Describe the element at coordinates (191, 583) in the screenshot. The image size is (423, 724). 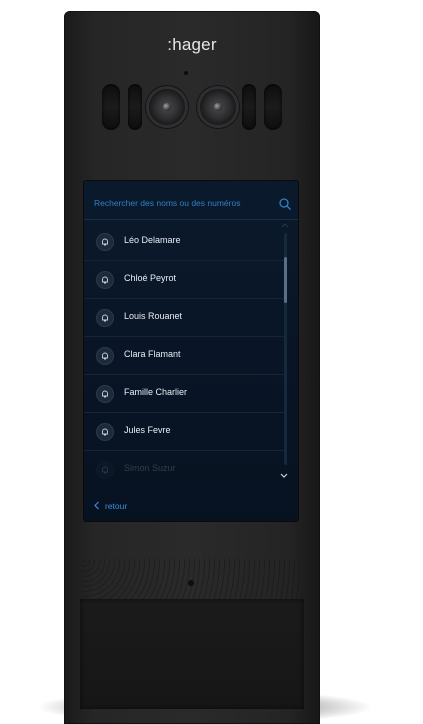
I see `microphone` at that location.